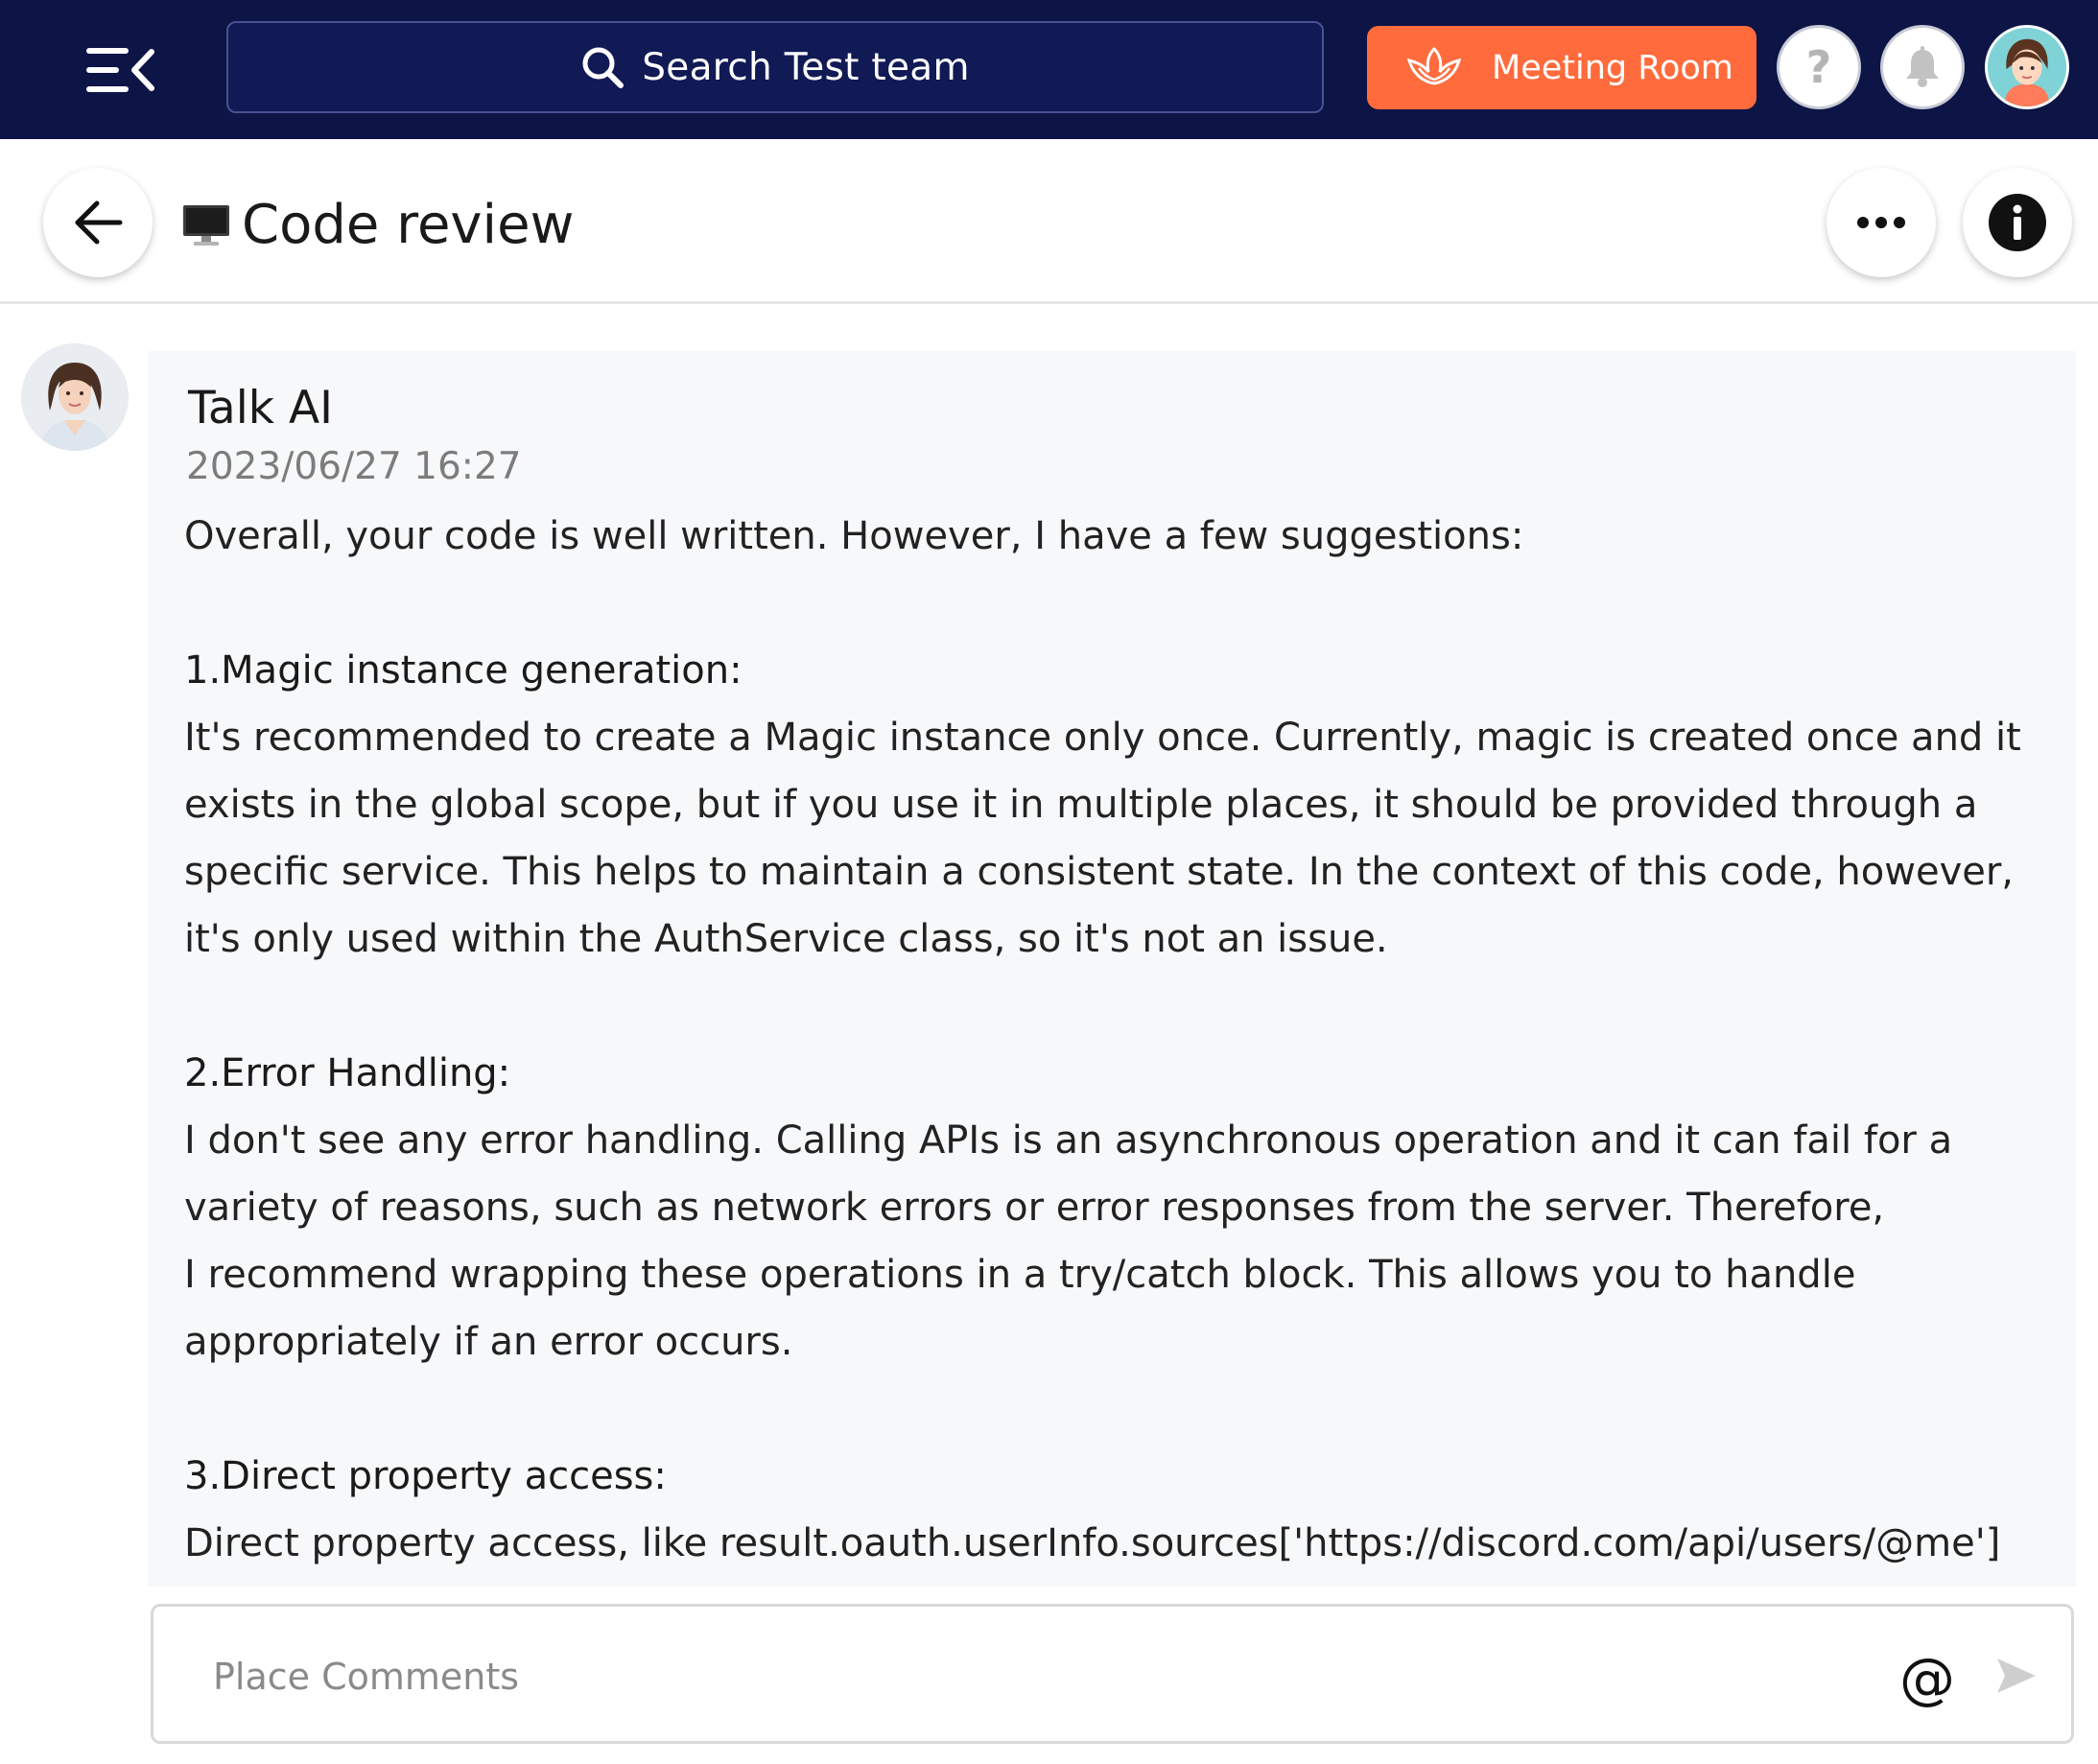  Describe the element at coordinates (354, 467) in the screenshot. I see `message-timestamp: 2023/06/27 16:27` at that location.